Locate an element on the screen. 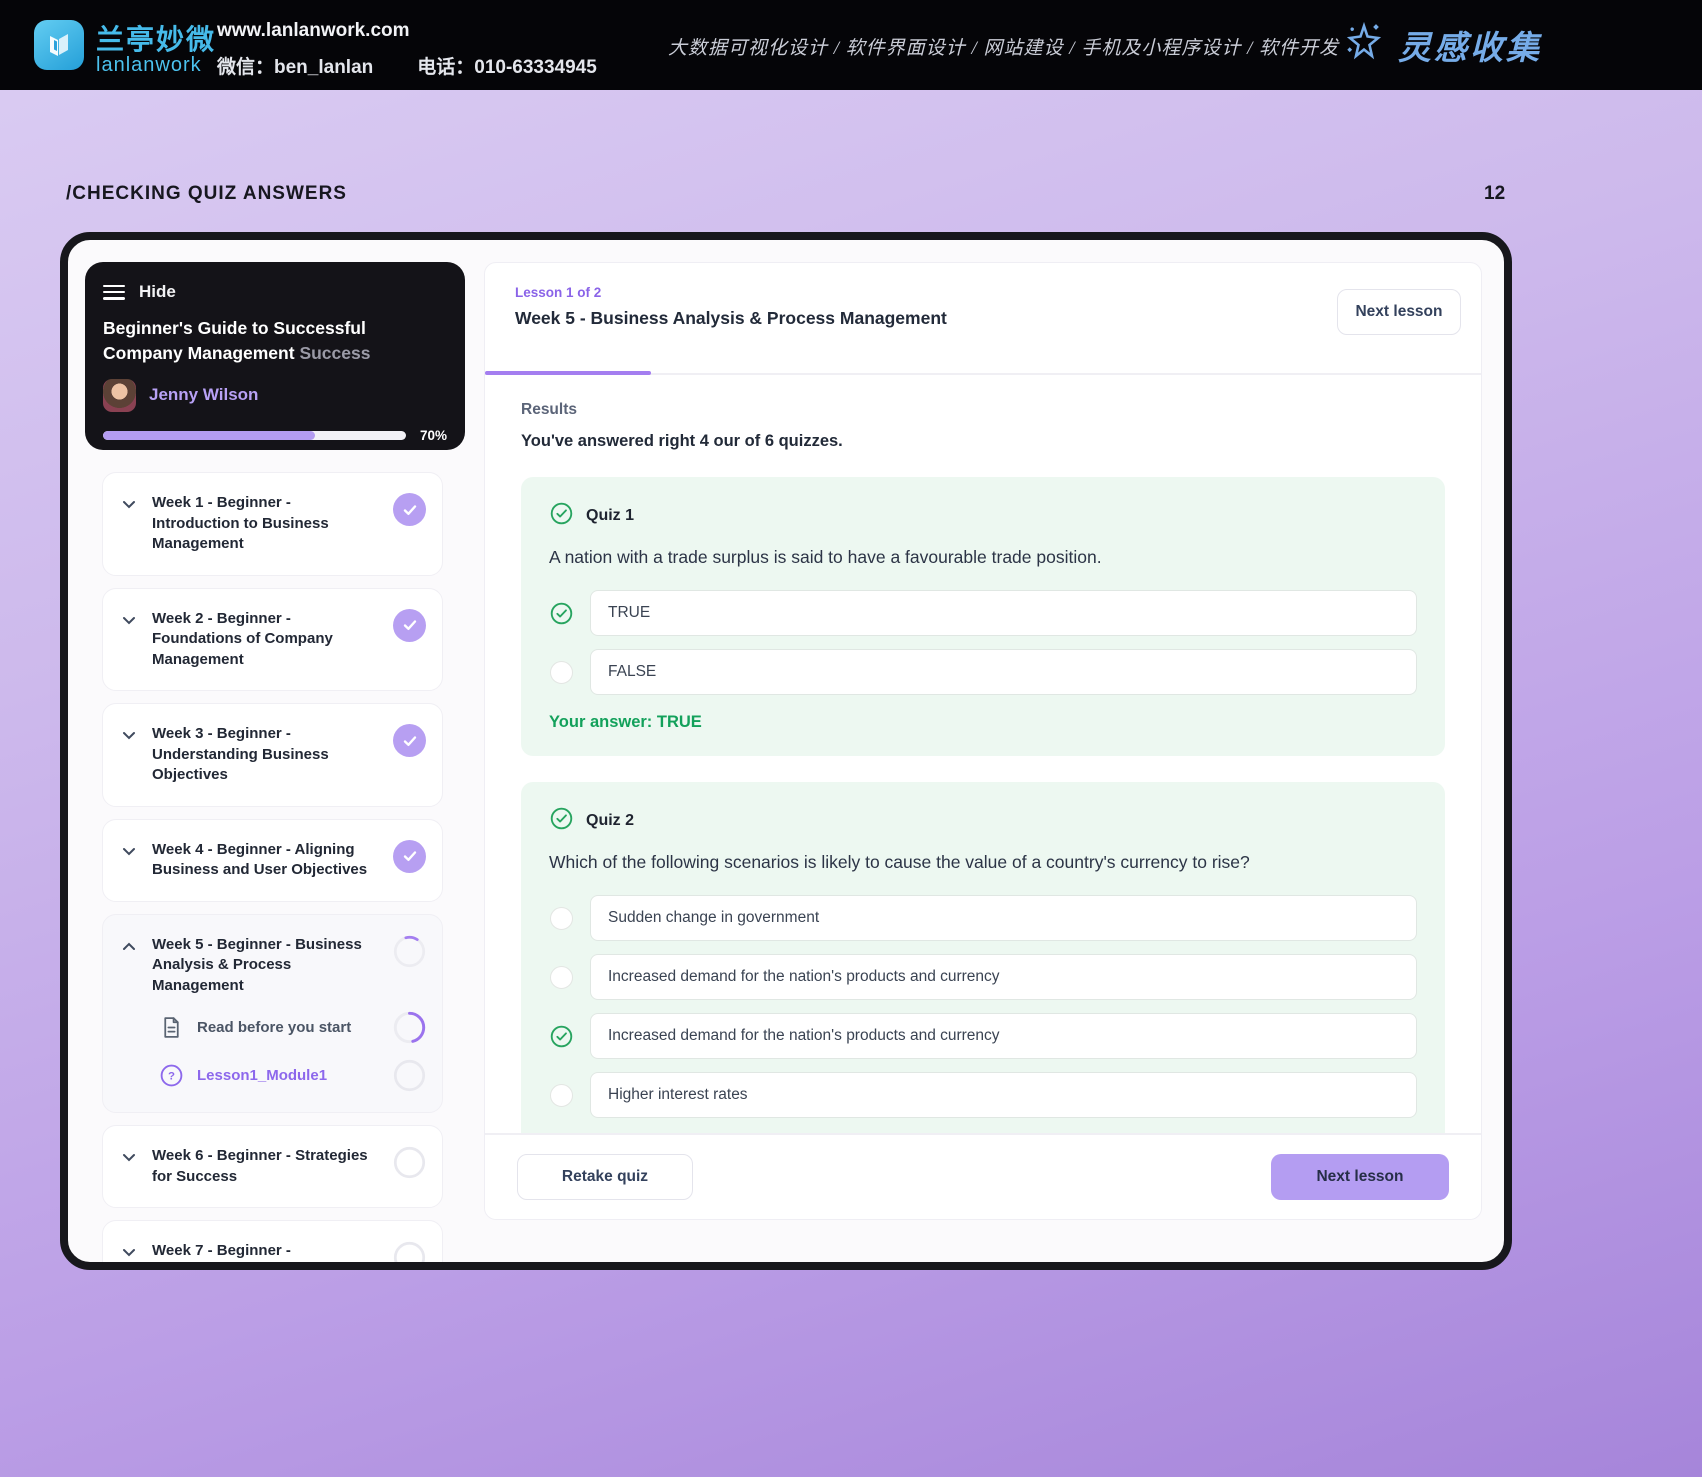 The height and width of the screenshot is (1477, 1702). lesson-label: Read before you start is located at coordinates (274, 1027).